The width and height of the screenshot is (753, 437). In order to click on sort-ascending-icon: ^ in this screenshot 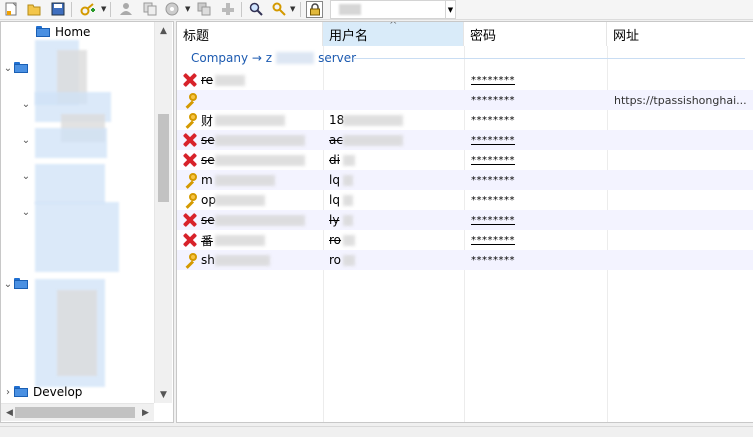, I will do `click(393, 26)`.